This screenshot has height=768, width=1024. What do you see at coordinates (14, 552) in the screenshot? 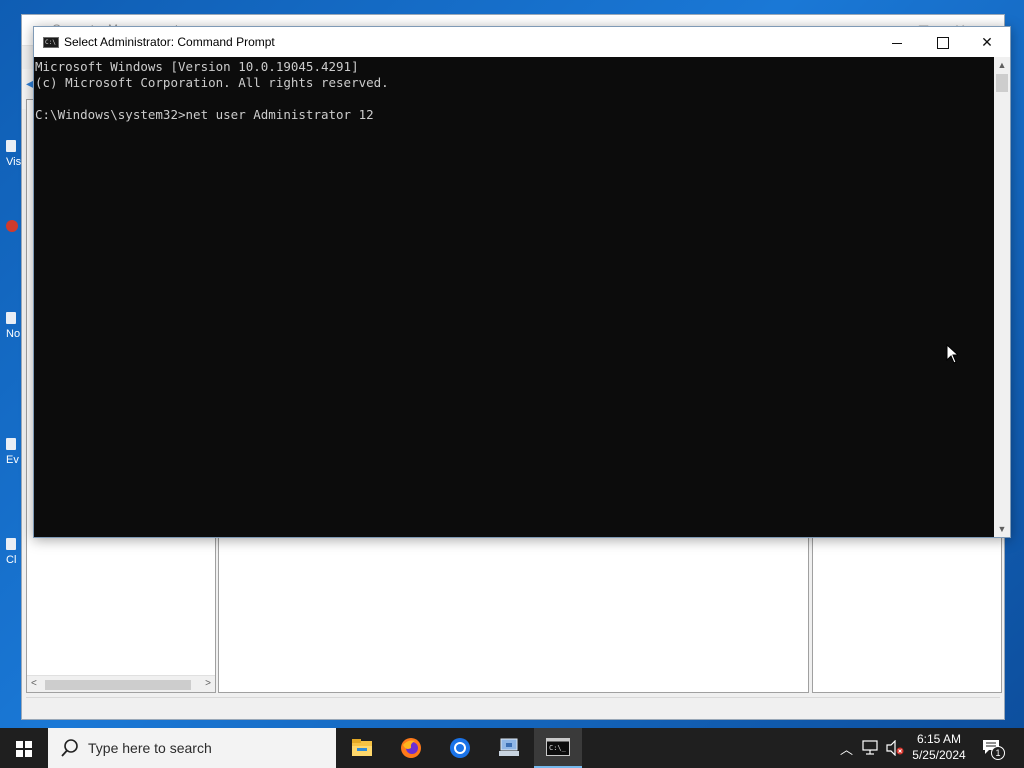
I see `desktop-icon: Cl` at bounding box center [14, 552].